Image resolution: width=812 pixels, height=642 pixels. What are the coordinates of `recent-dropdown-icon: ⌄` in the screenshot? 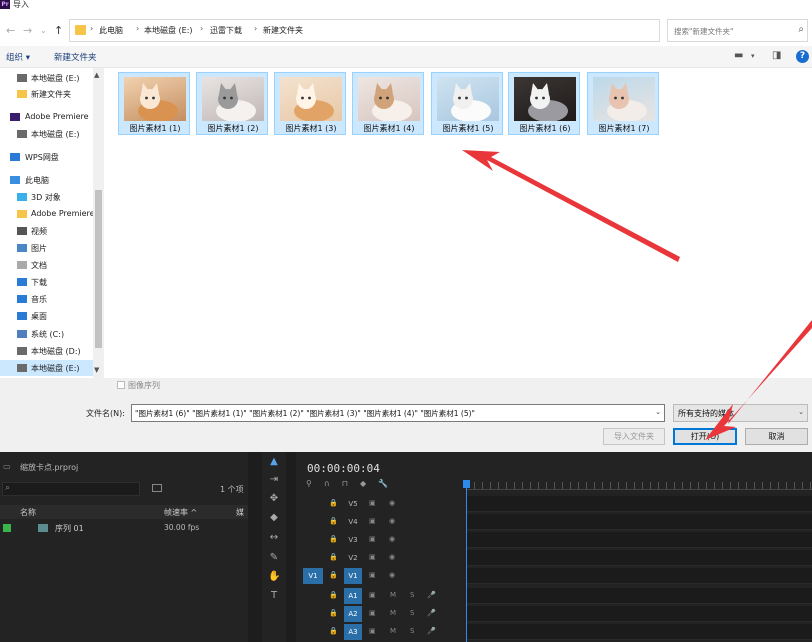 It's located at (43, 30).